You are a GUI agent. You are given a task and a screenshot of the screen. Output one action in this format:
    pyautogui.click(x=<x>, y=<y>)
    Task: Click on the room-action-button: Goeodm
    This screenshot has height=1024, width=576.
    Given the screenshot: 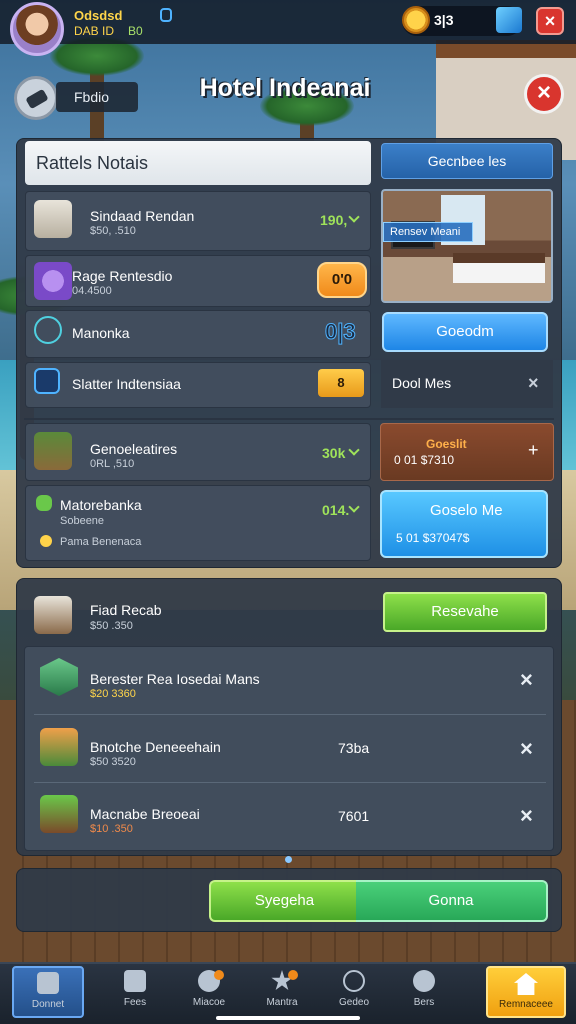 What is the action you would take?
    pyautogui.click(x=465, y=332)
    